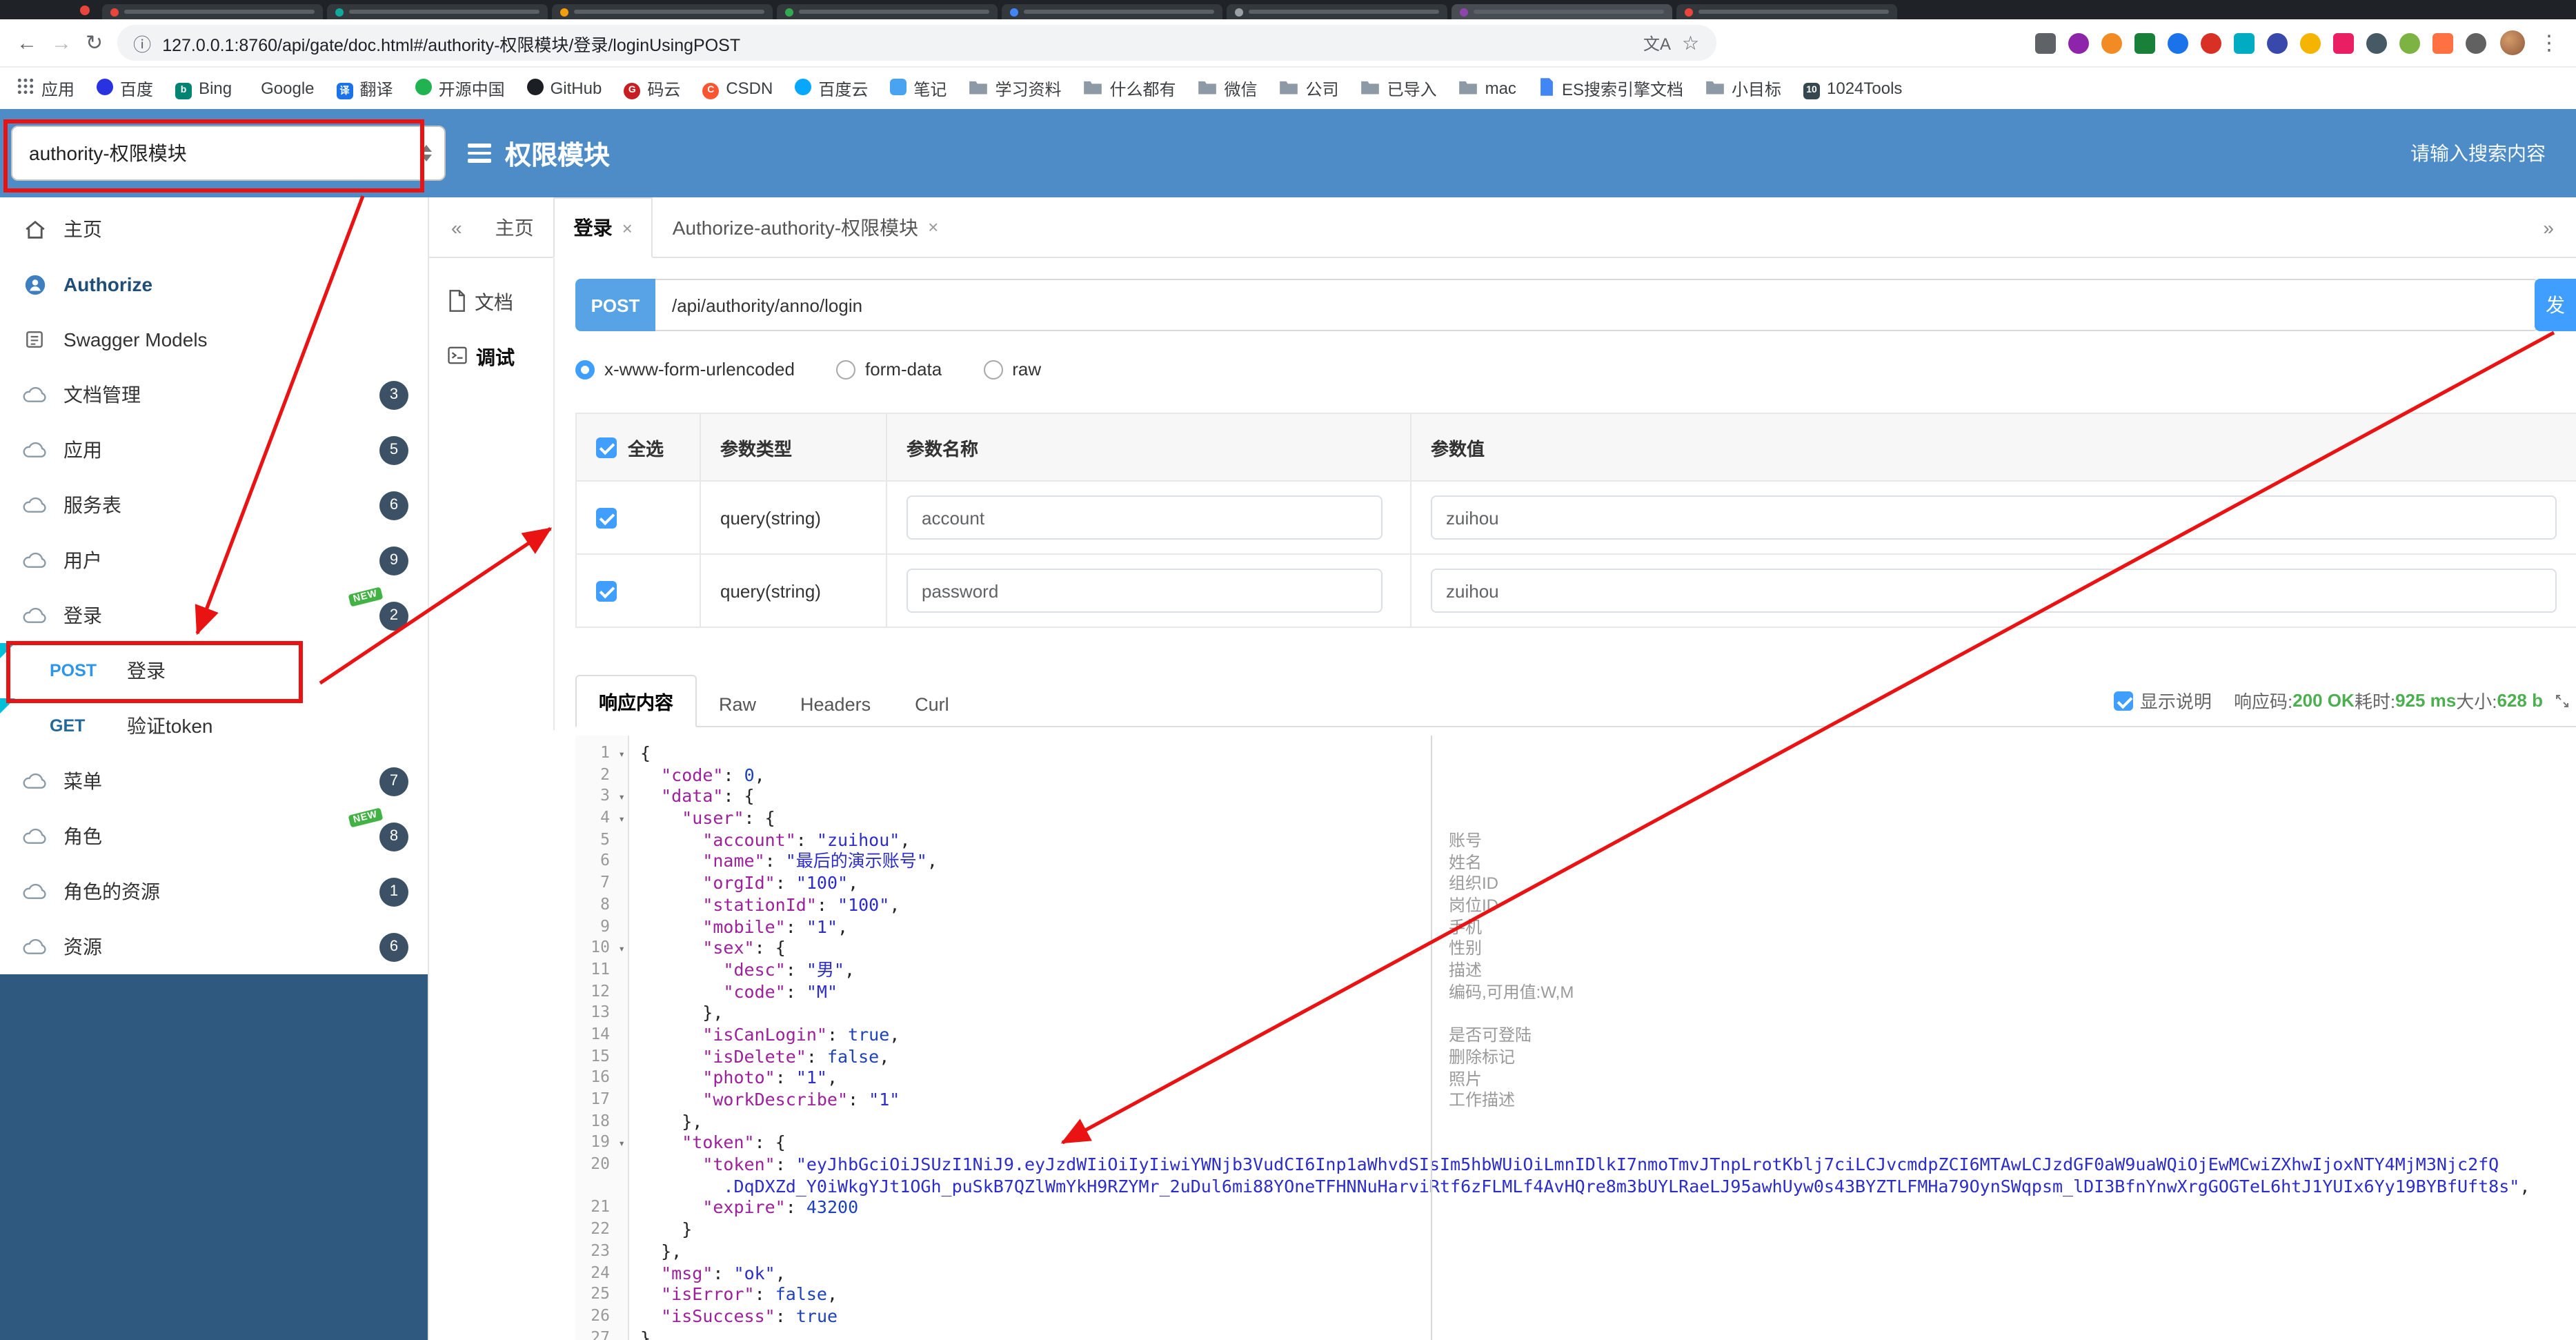 The height and width of the screenshot is (1340, 2576). I want to click on translate-icon: 文A, so click(1657, 43).